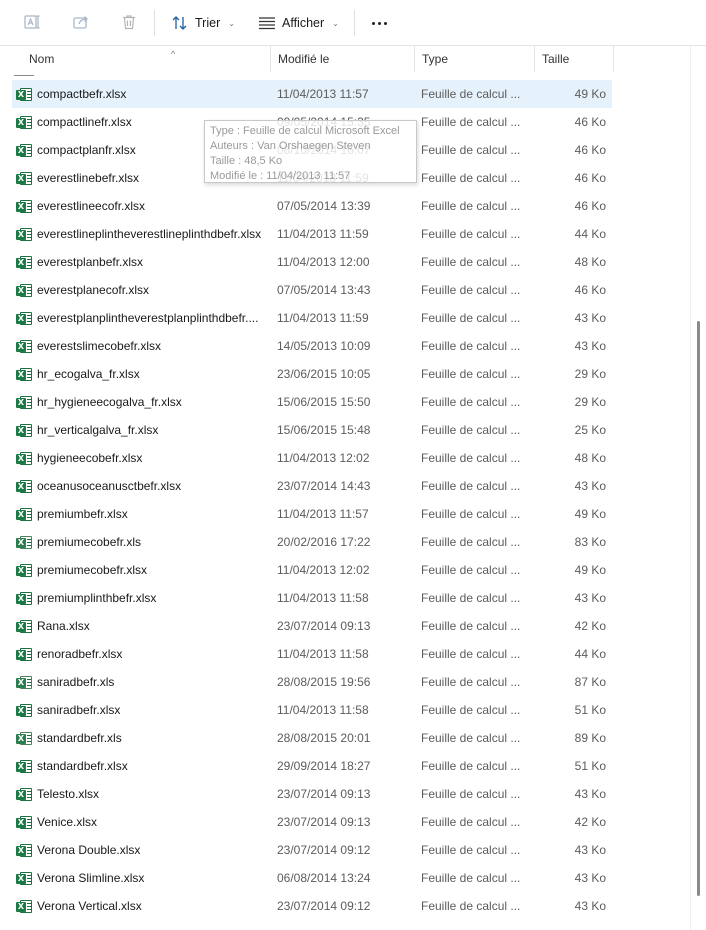 Image resolution: width=706 pixels, height=930 pixels. I want to click on view-button: Afficher ⌄, so click(298, 23).